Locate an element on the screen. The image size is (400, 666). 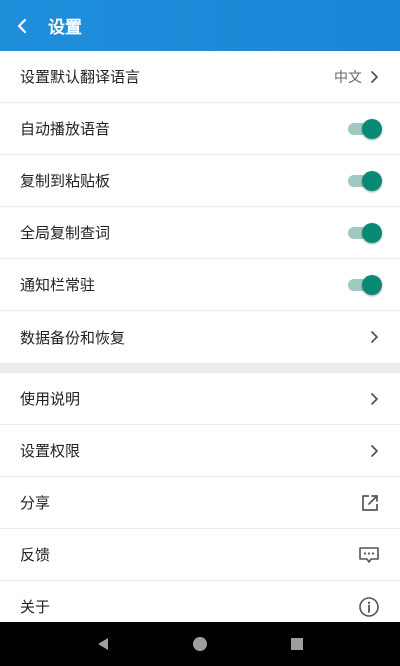
setting-backup-restore: 数据备份和恢复 is located at coordinates (200, 337).